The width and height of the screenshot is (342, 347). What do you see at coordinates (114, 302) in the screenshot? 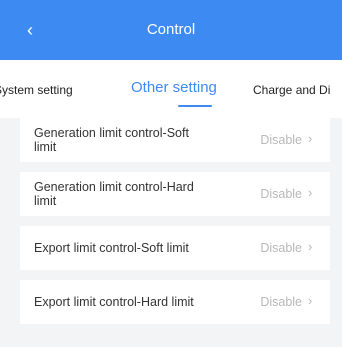
I see `item-label: Export limit control-Hard limit` at bounding box center [114, 302].